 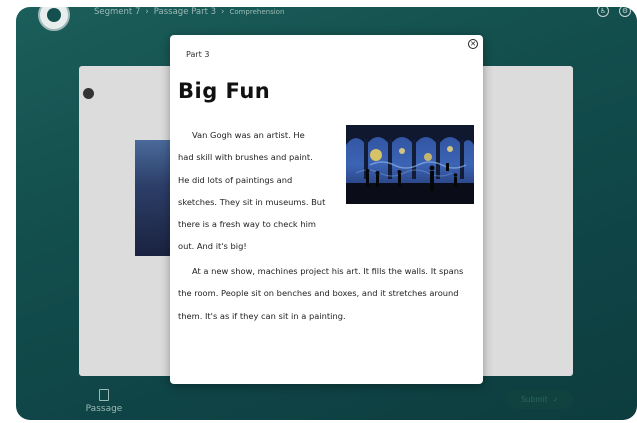 I want to click on breadcrumb-passage: Passage Part 3, so click(x=185, y=12).